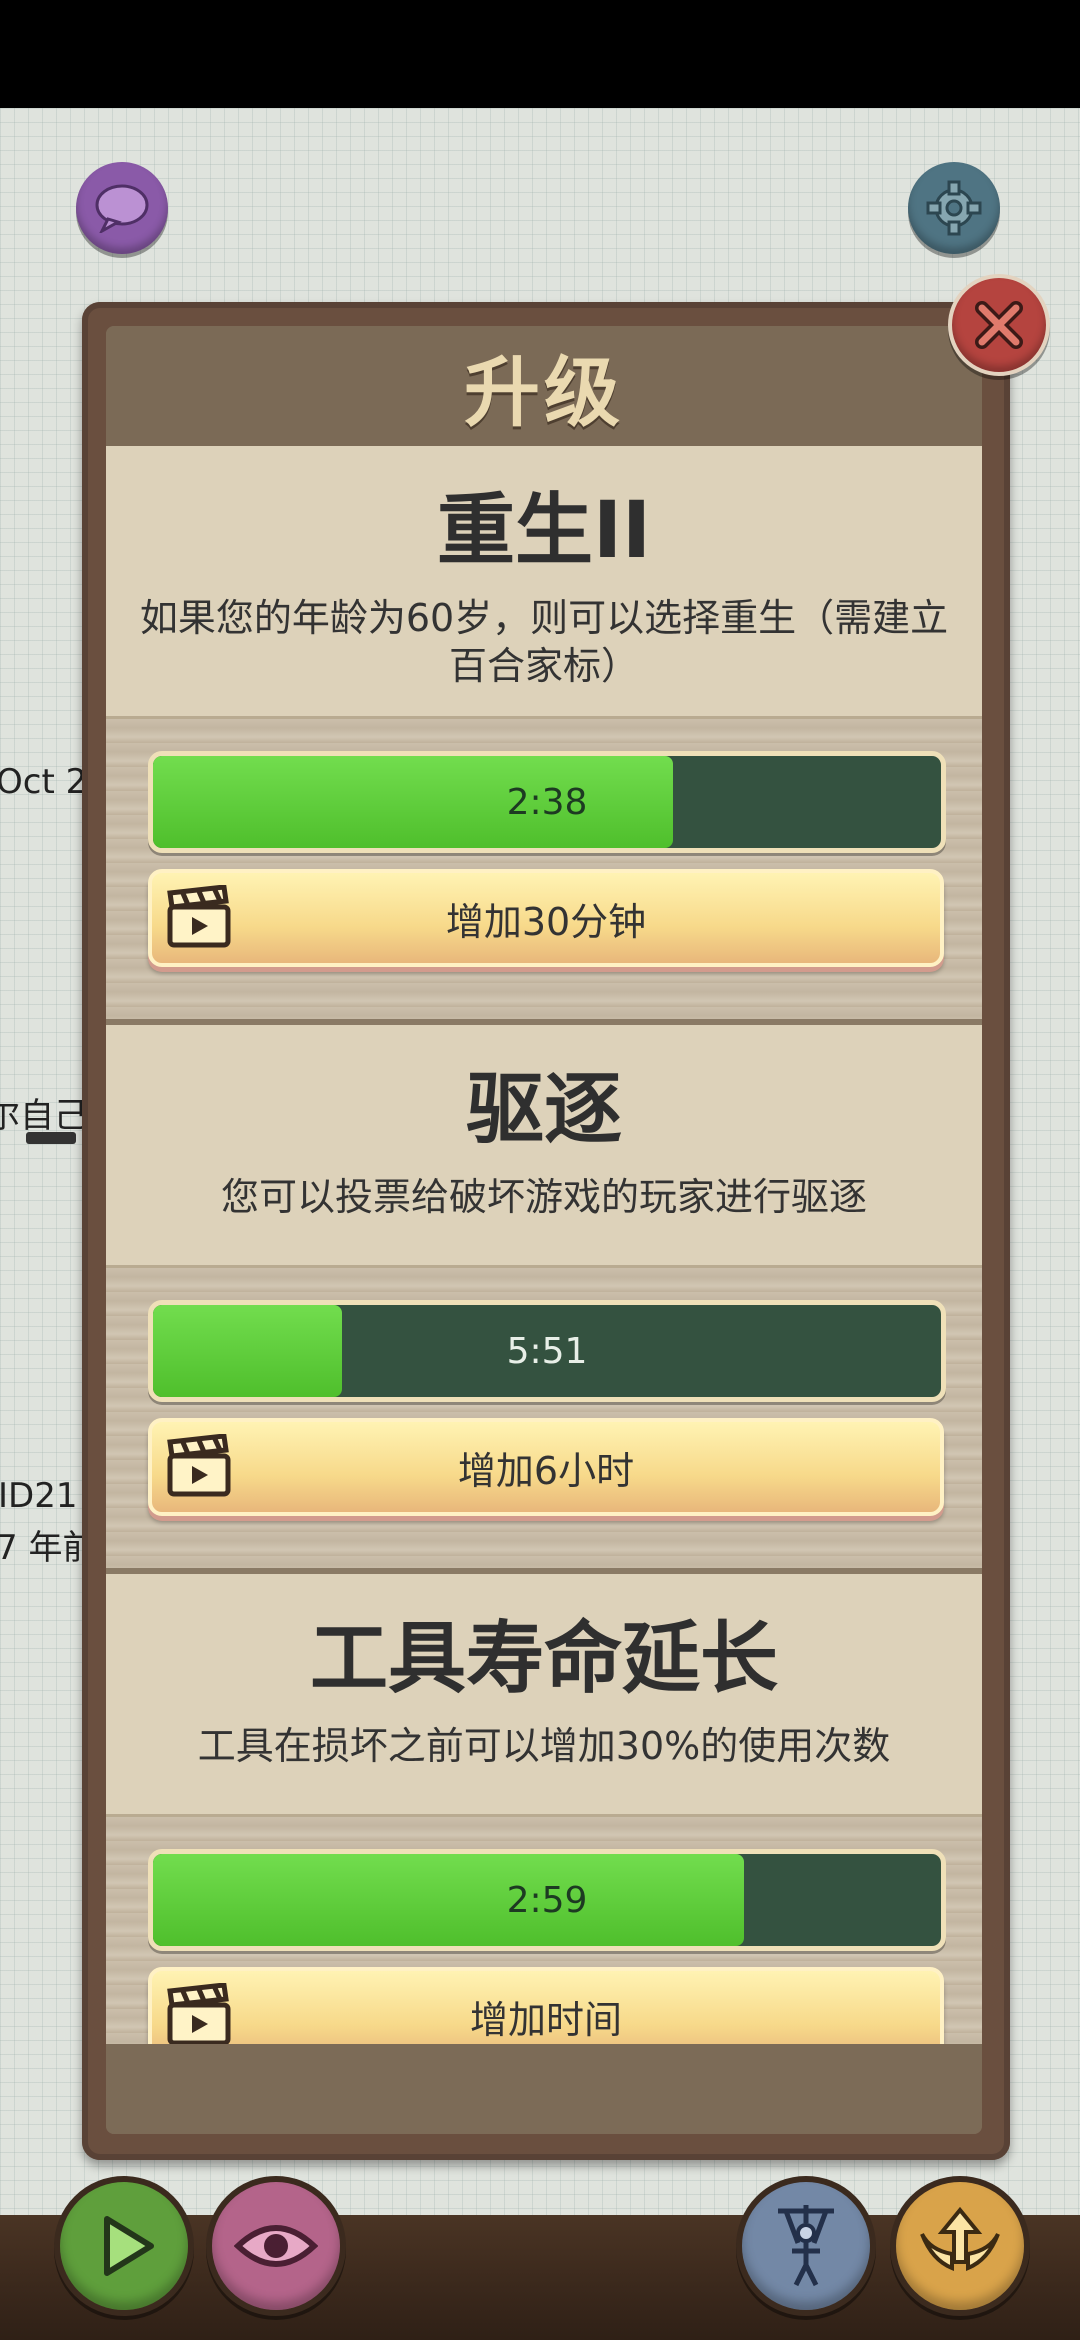 The height and width of the screenshot is (2340, 1080). I want to click on puppet-button, so click(806, 2246).